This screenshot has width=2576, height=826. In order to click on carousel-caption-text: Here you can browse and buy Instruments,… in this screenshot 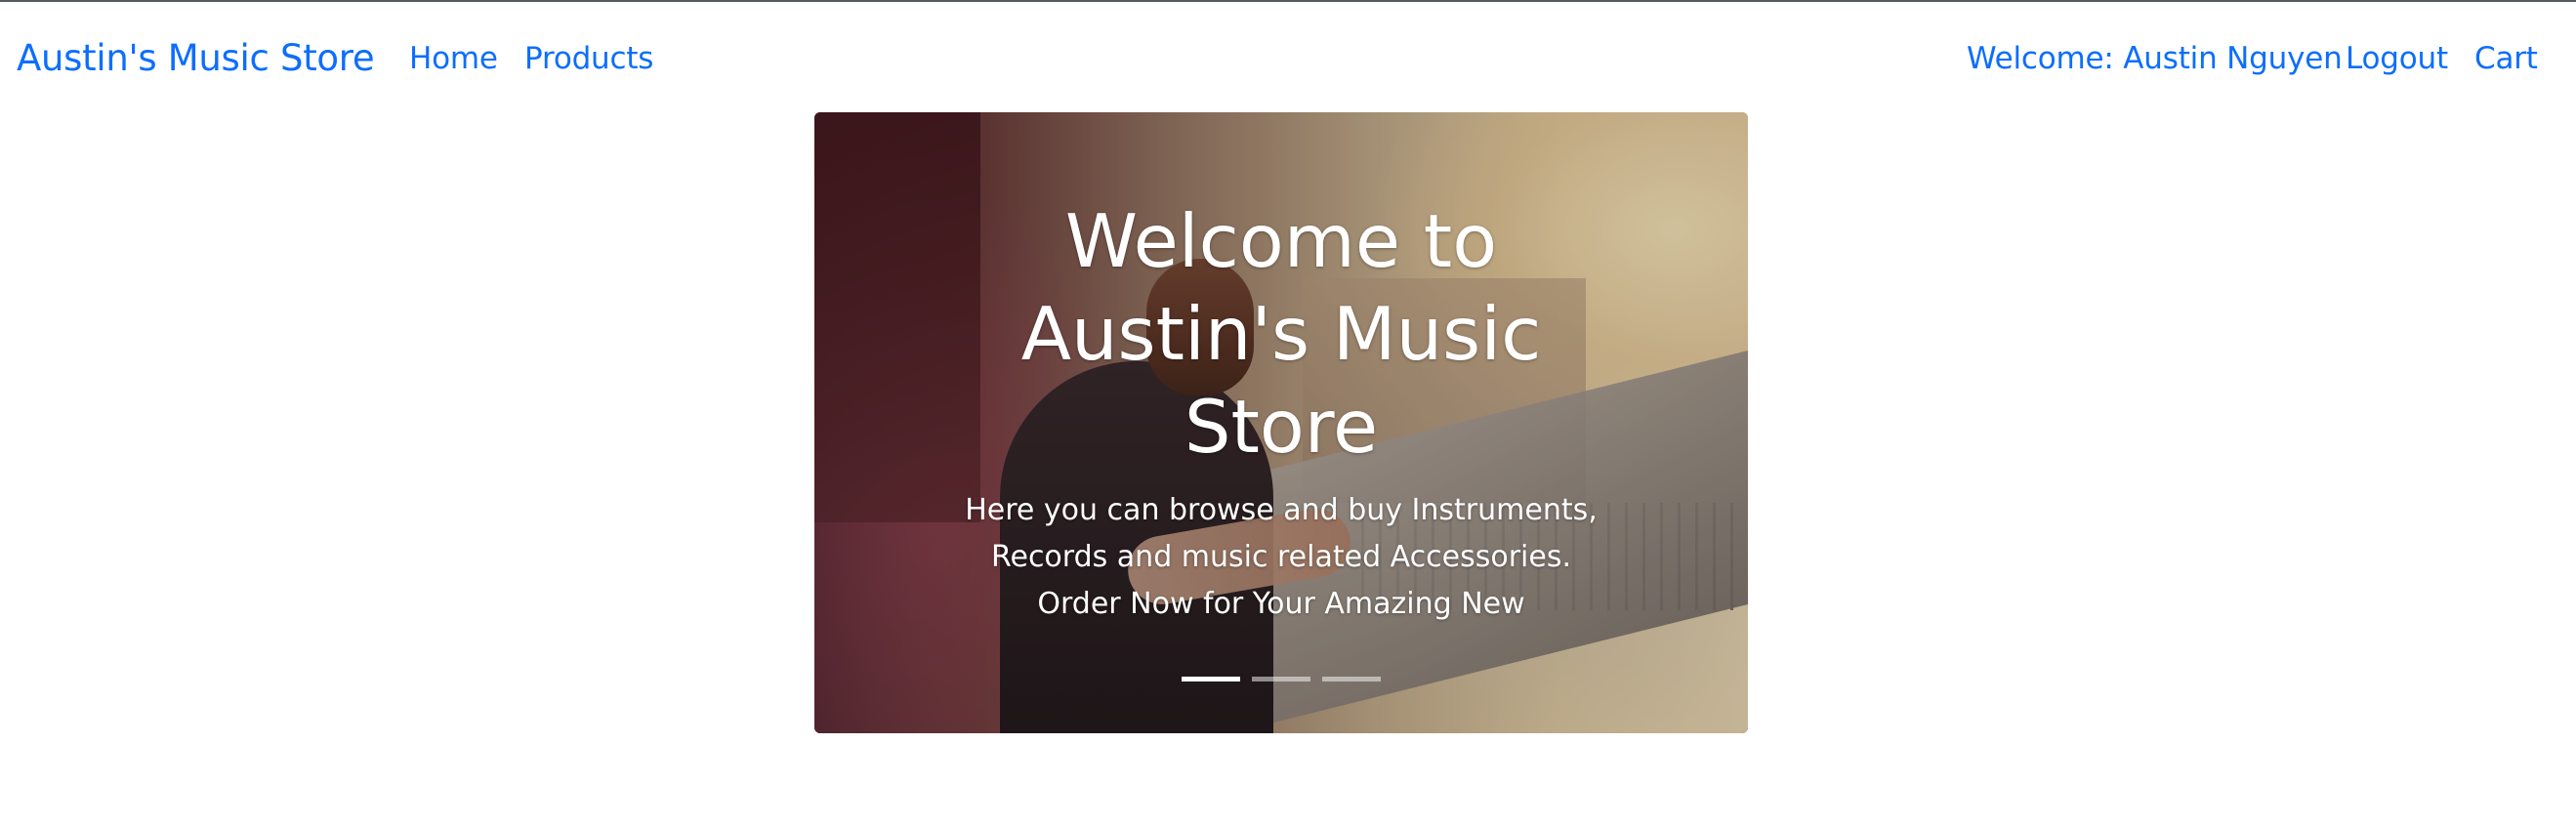, I will do `click(1281, 557)`.